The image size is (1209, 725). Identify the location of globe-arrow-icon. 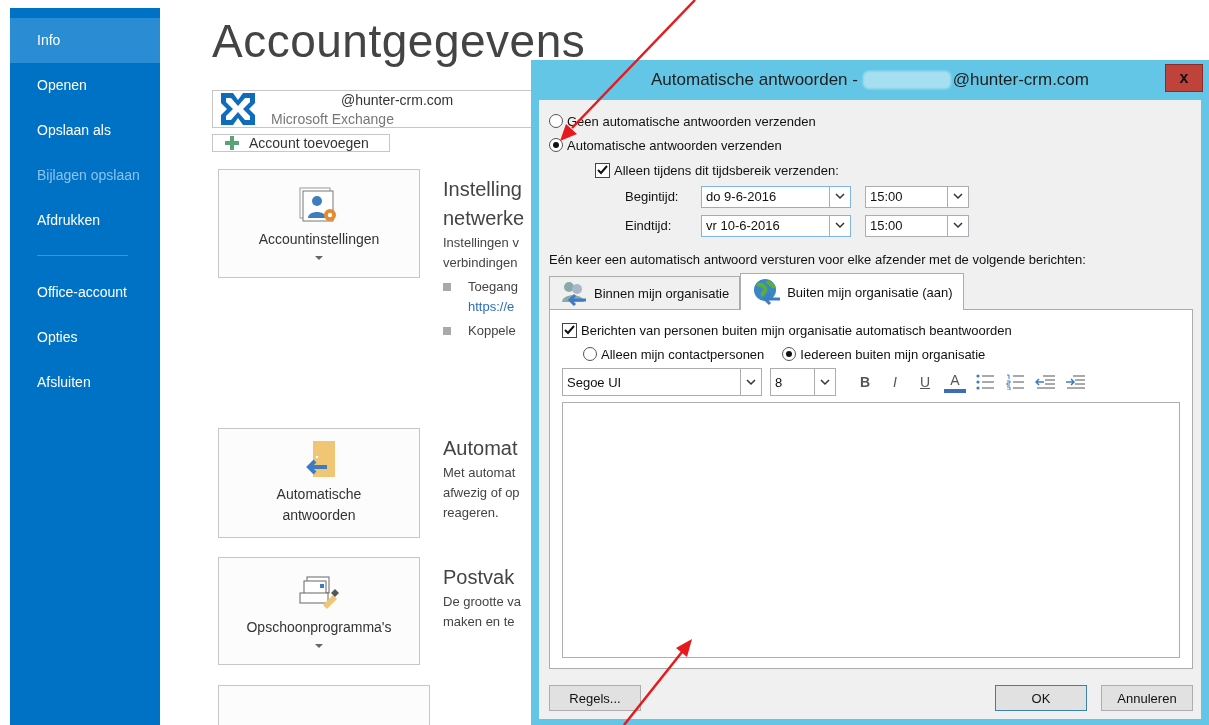
(766, 292).